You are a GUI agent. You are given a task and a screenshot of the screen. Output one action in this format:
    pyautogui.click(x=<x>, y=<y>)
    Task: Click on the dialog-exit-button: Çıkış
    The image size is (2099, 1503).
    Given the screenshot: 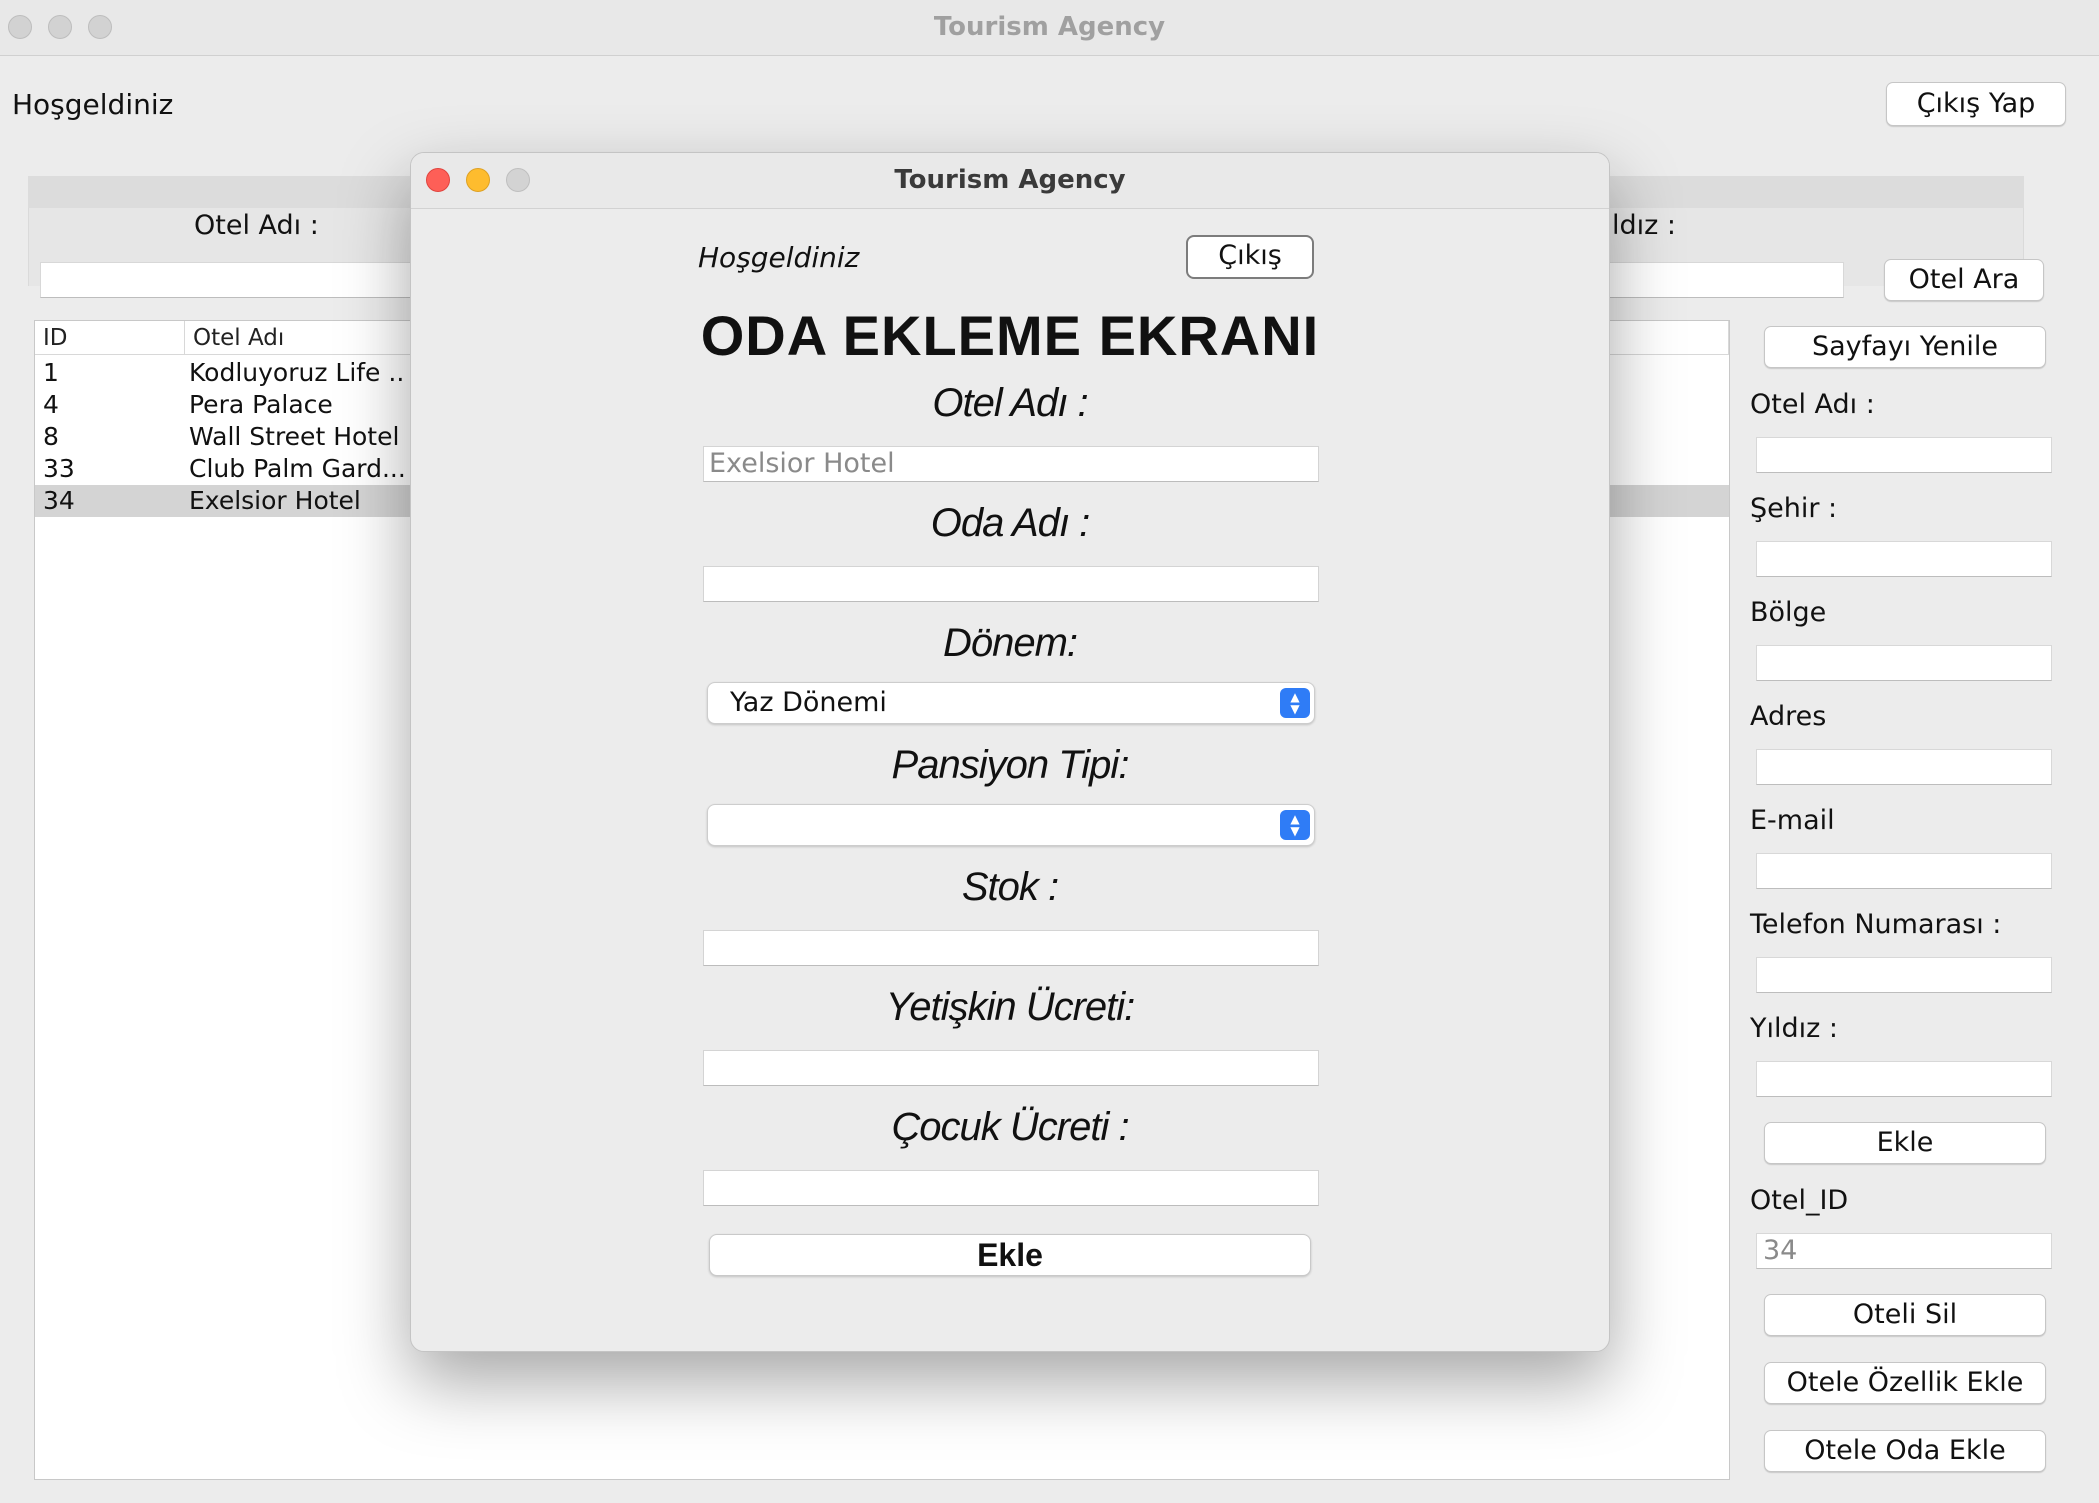 What is the action you would take?
    pyautogui.click(x=1250, y=257)
    